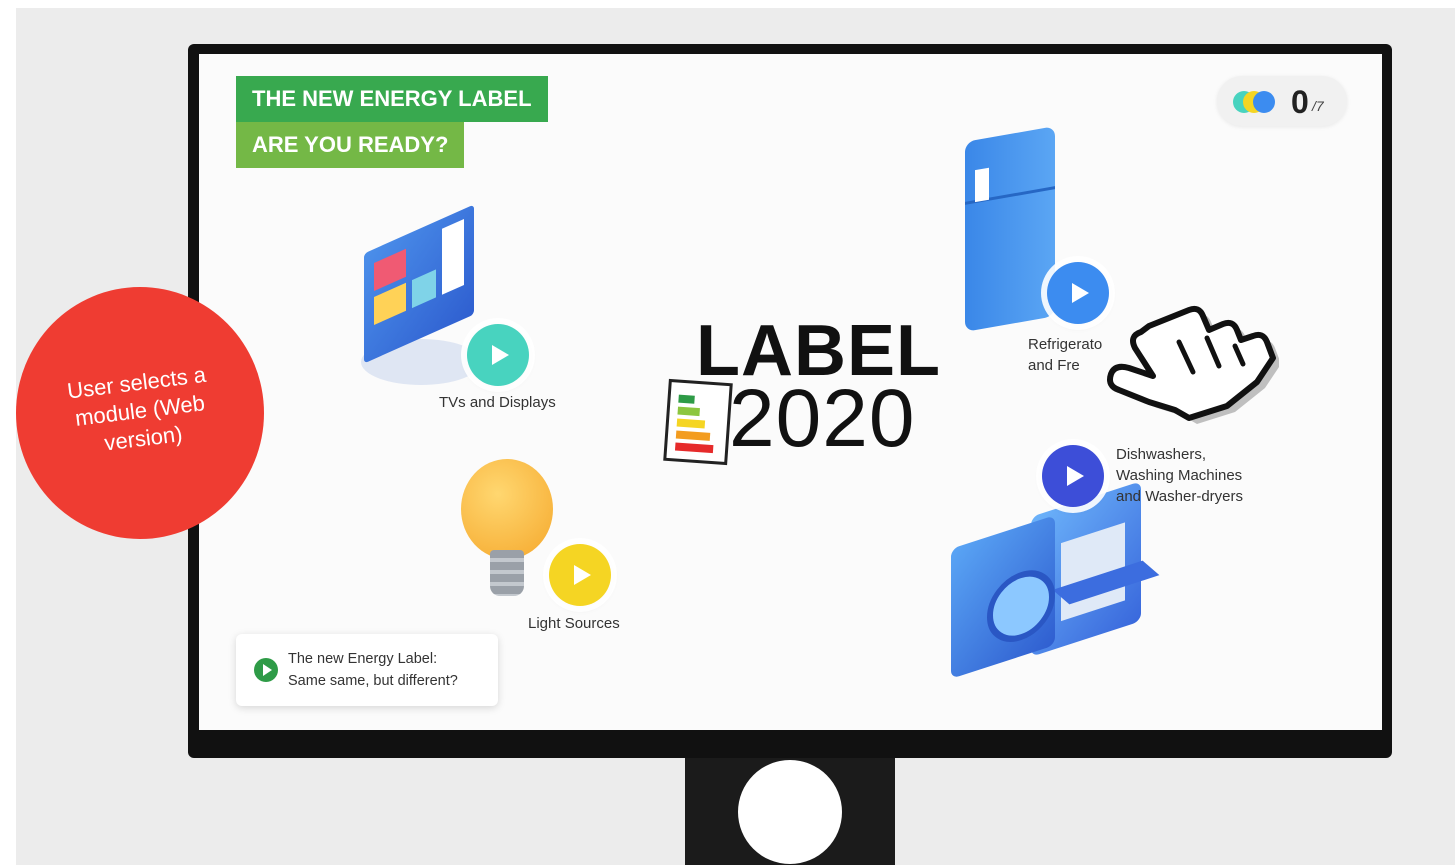 The image size is (1455, 865). I want to click on lights-play-button, so click(580, 575).